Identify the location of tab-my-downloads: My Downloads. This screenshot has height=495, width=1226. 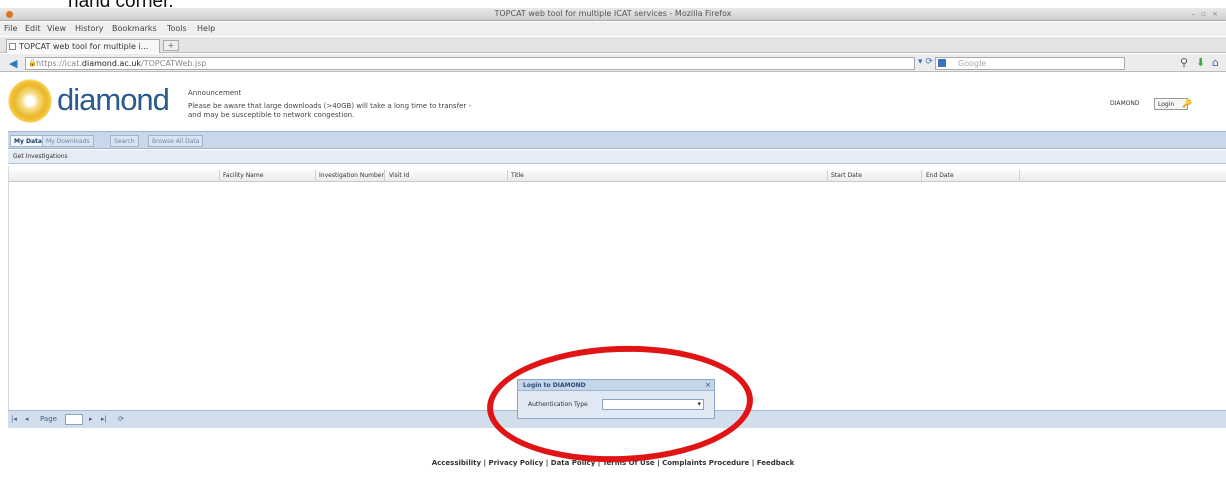
(68, 141).